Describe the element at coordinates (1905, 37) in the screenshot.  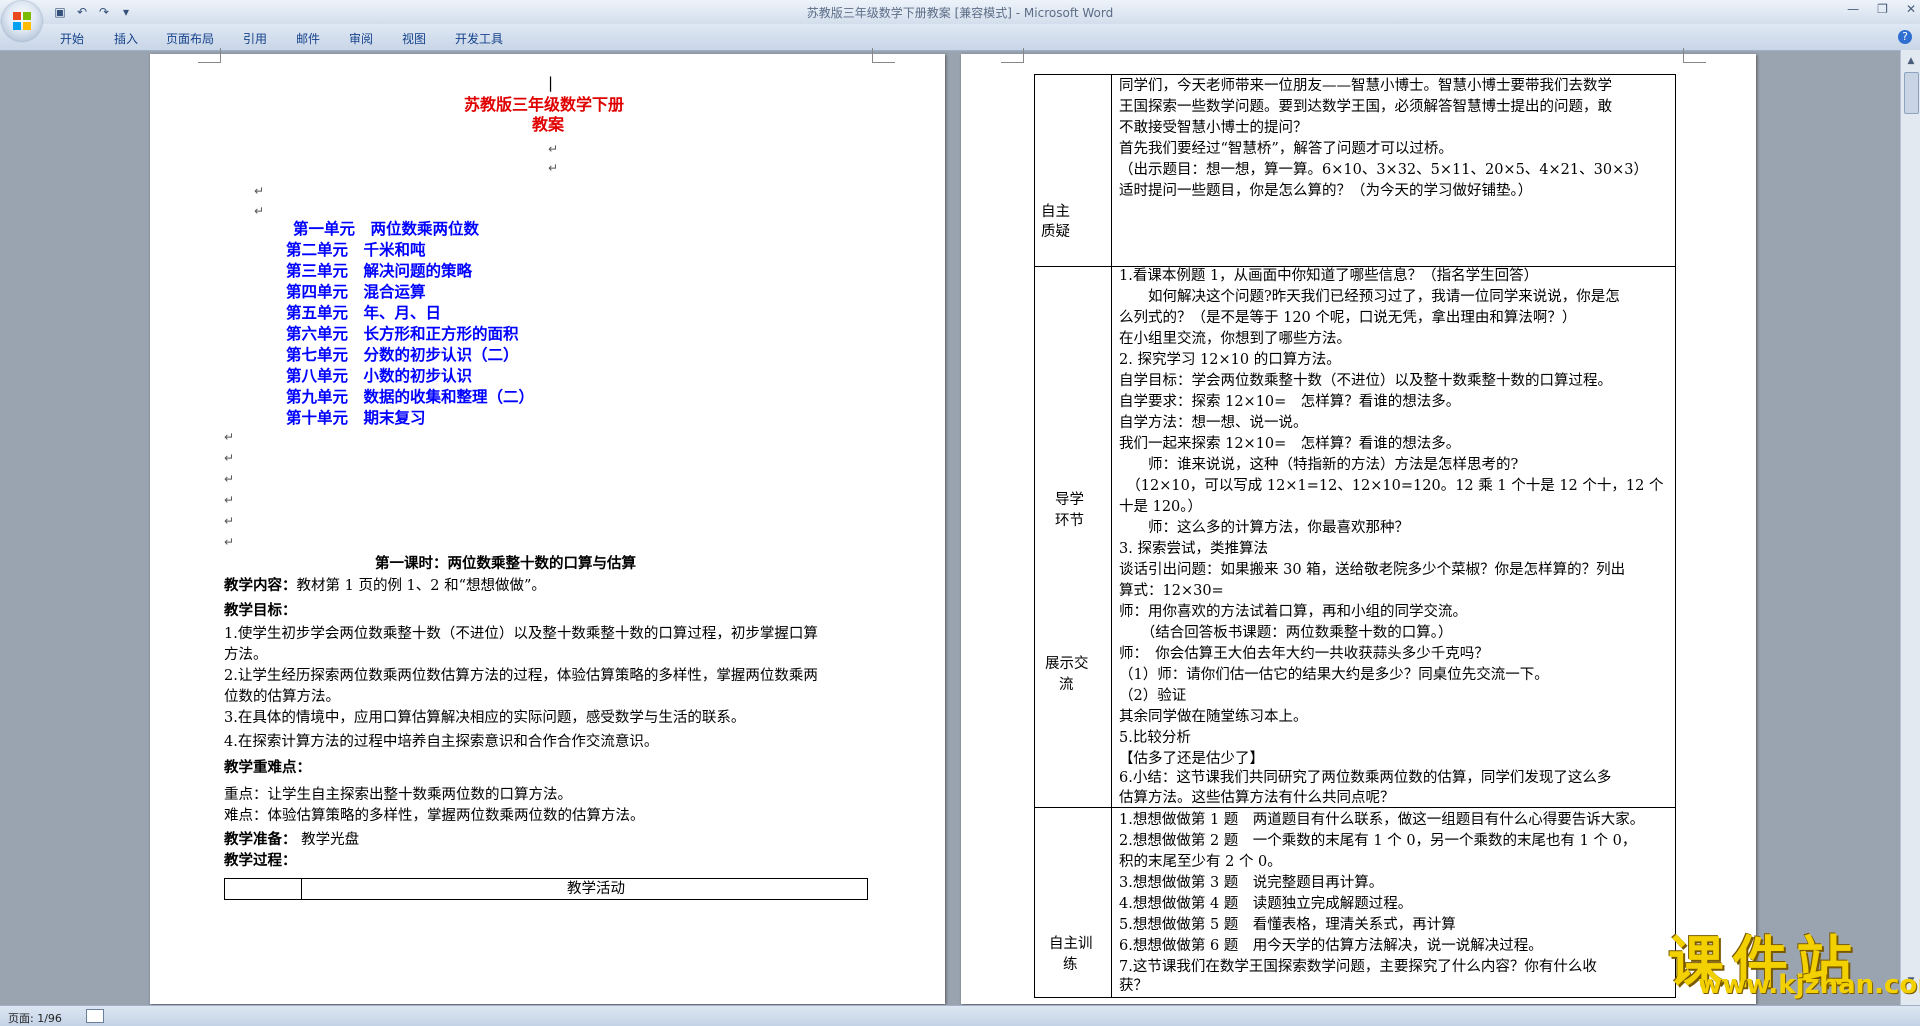
I see `help-icon: ?` at that location.